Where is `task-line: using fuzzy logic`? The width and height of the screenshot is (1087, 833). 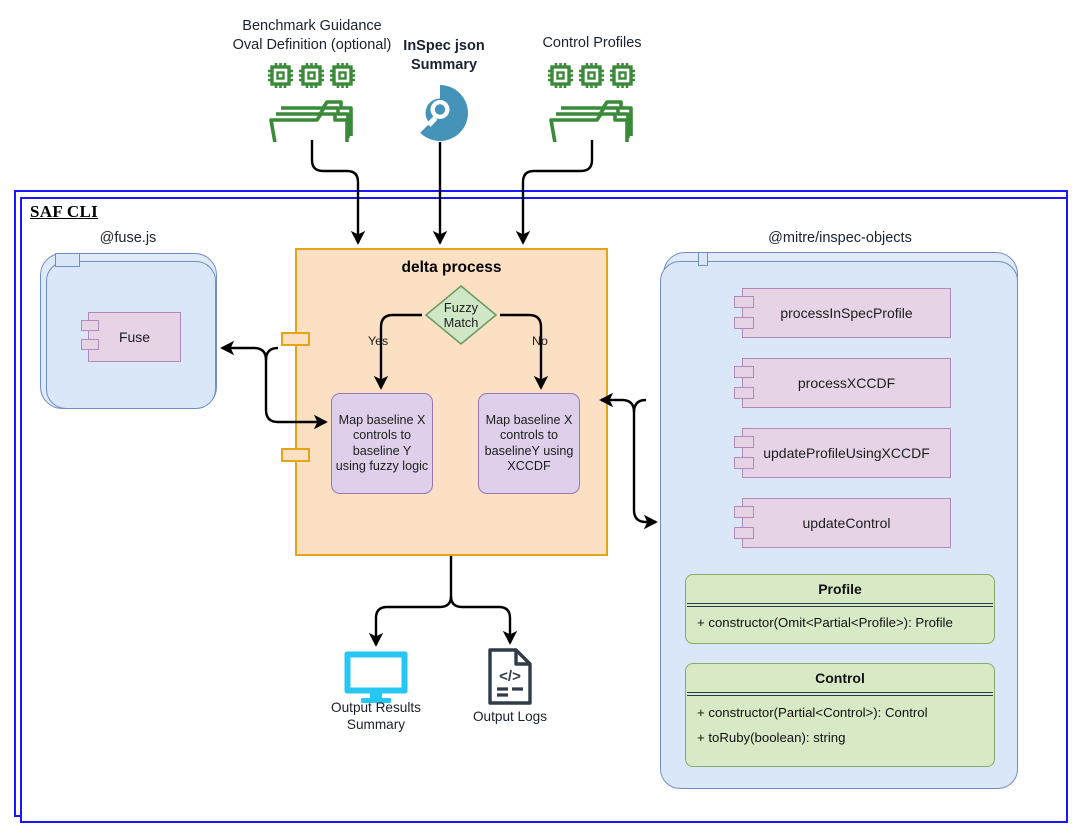 task-line: using fuzzy logic is located at coordinates (382, 465).